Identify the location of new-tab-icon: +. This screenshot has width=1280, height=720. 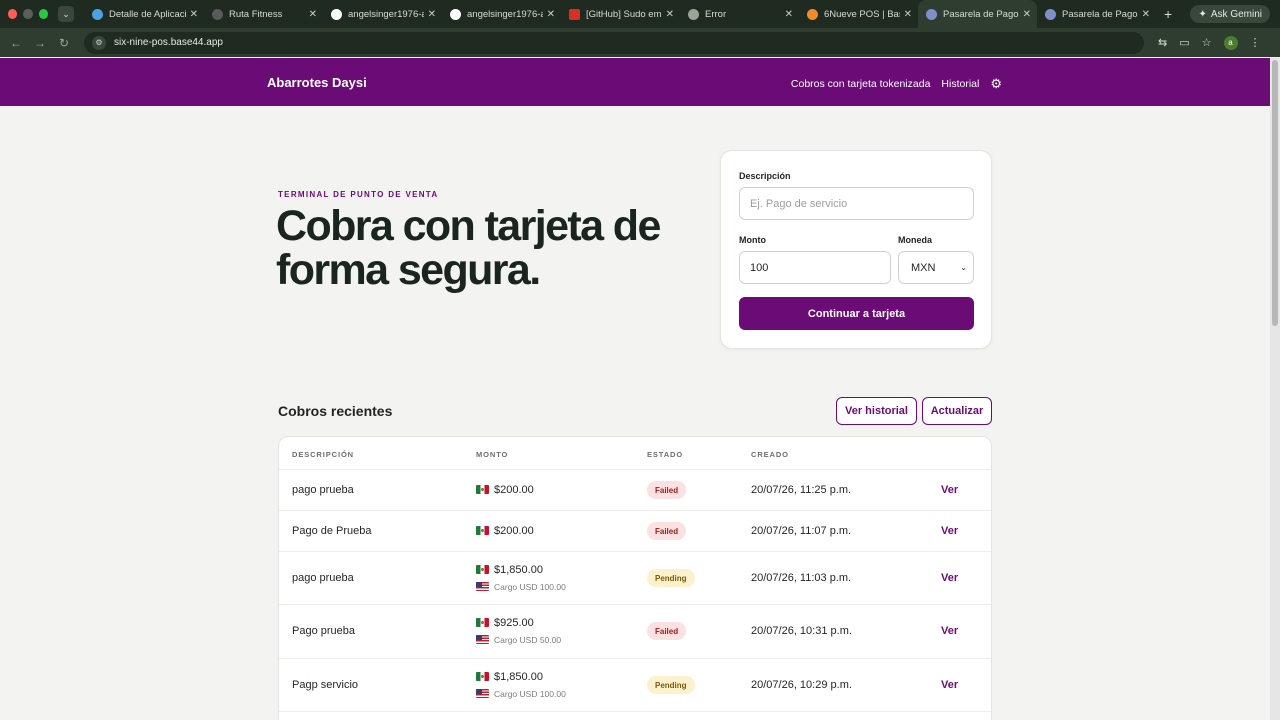
(1168, 14).